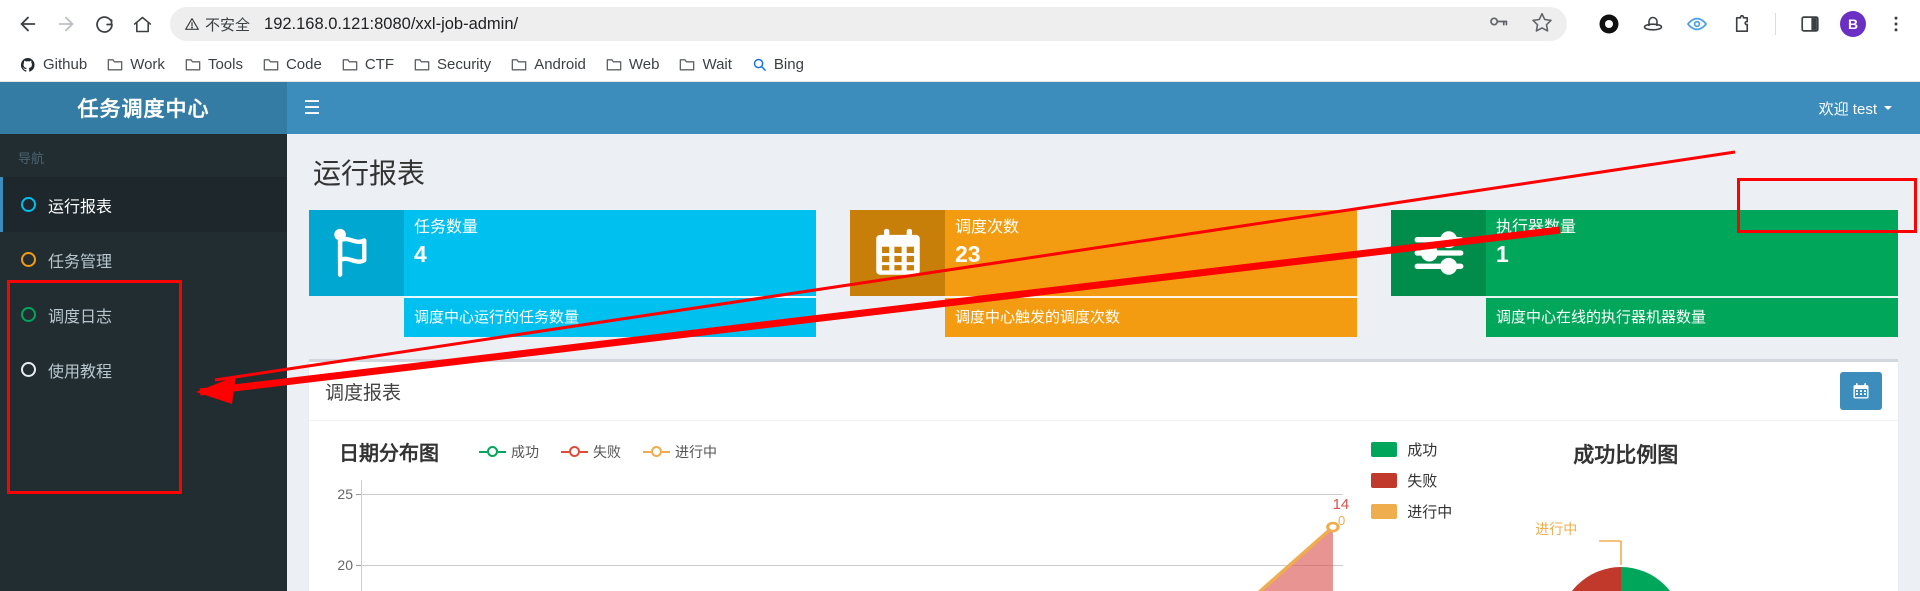 Image resolution: width=1920 pixels, height=591 pixels. I want to click on sidebar-item-2: 任务管理, so click(143, 259).